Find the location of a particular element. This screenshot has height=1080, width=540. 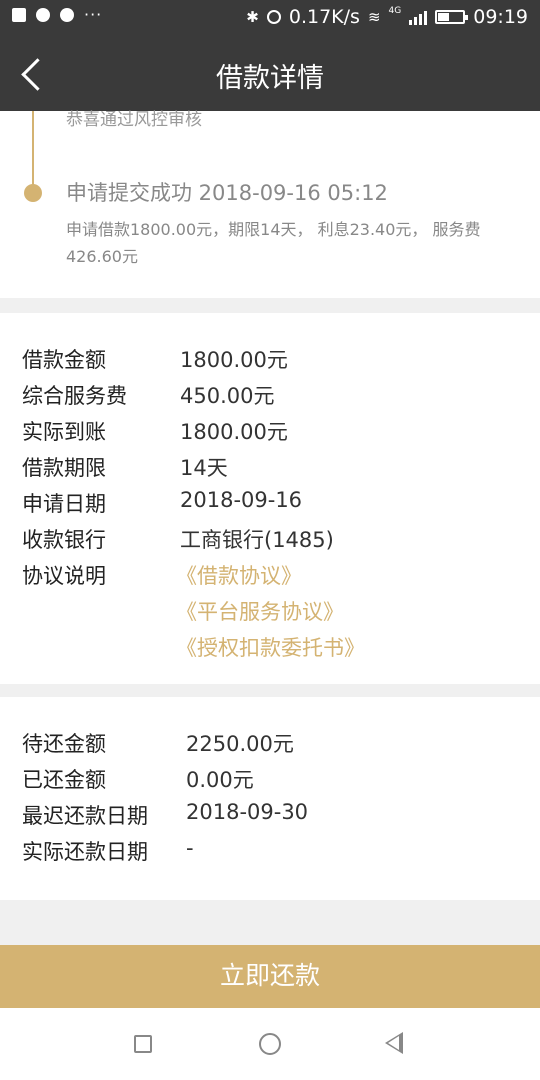

clock: 09:19 is located at coordinates (500, 17).